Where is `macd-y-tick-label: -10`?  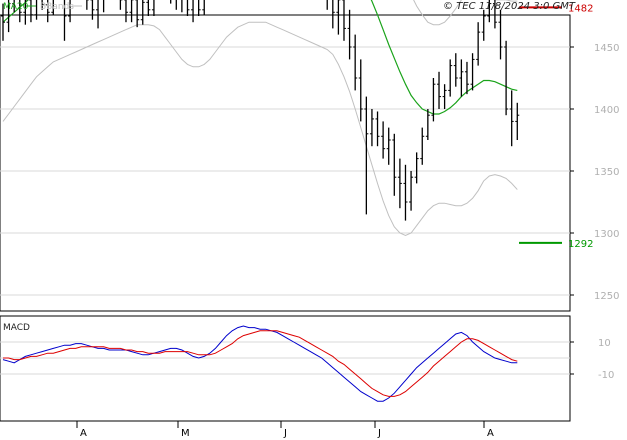 macd-y-tick-label: -10 is located at coordinates (606, 375).